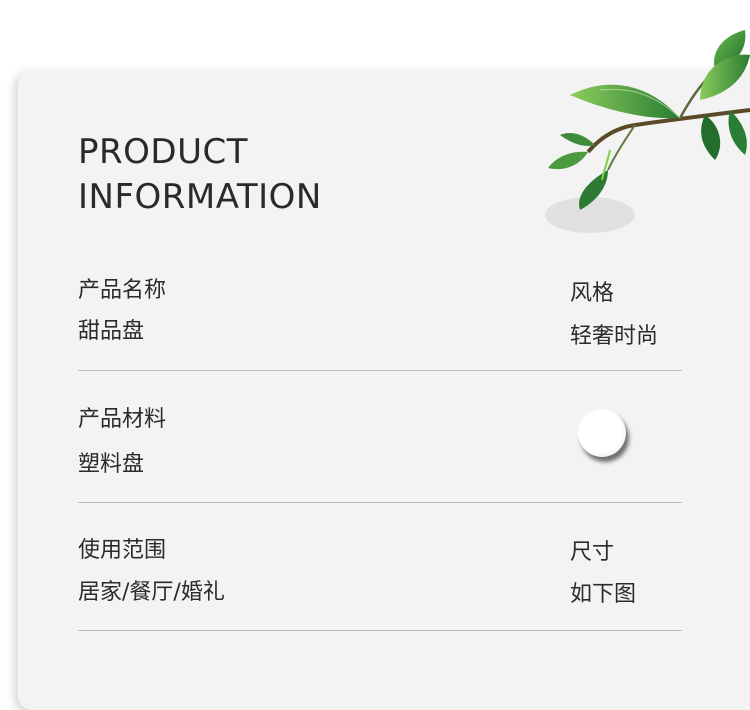 The width and height of the screenshot is (750, 710). Describe the element at coordinates (122, 550) in the screenshot. I see `usage-label: 使用范围` at that location.